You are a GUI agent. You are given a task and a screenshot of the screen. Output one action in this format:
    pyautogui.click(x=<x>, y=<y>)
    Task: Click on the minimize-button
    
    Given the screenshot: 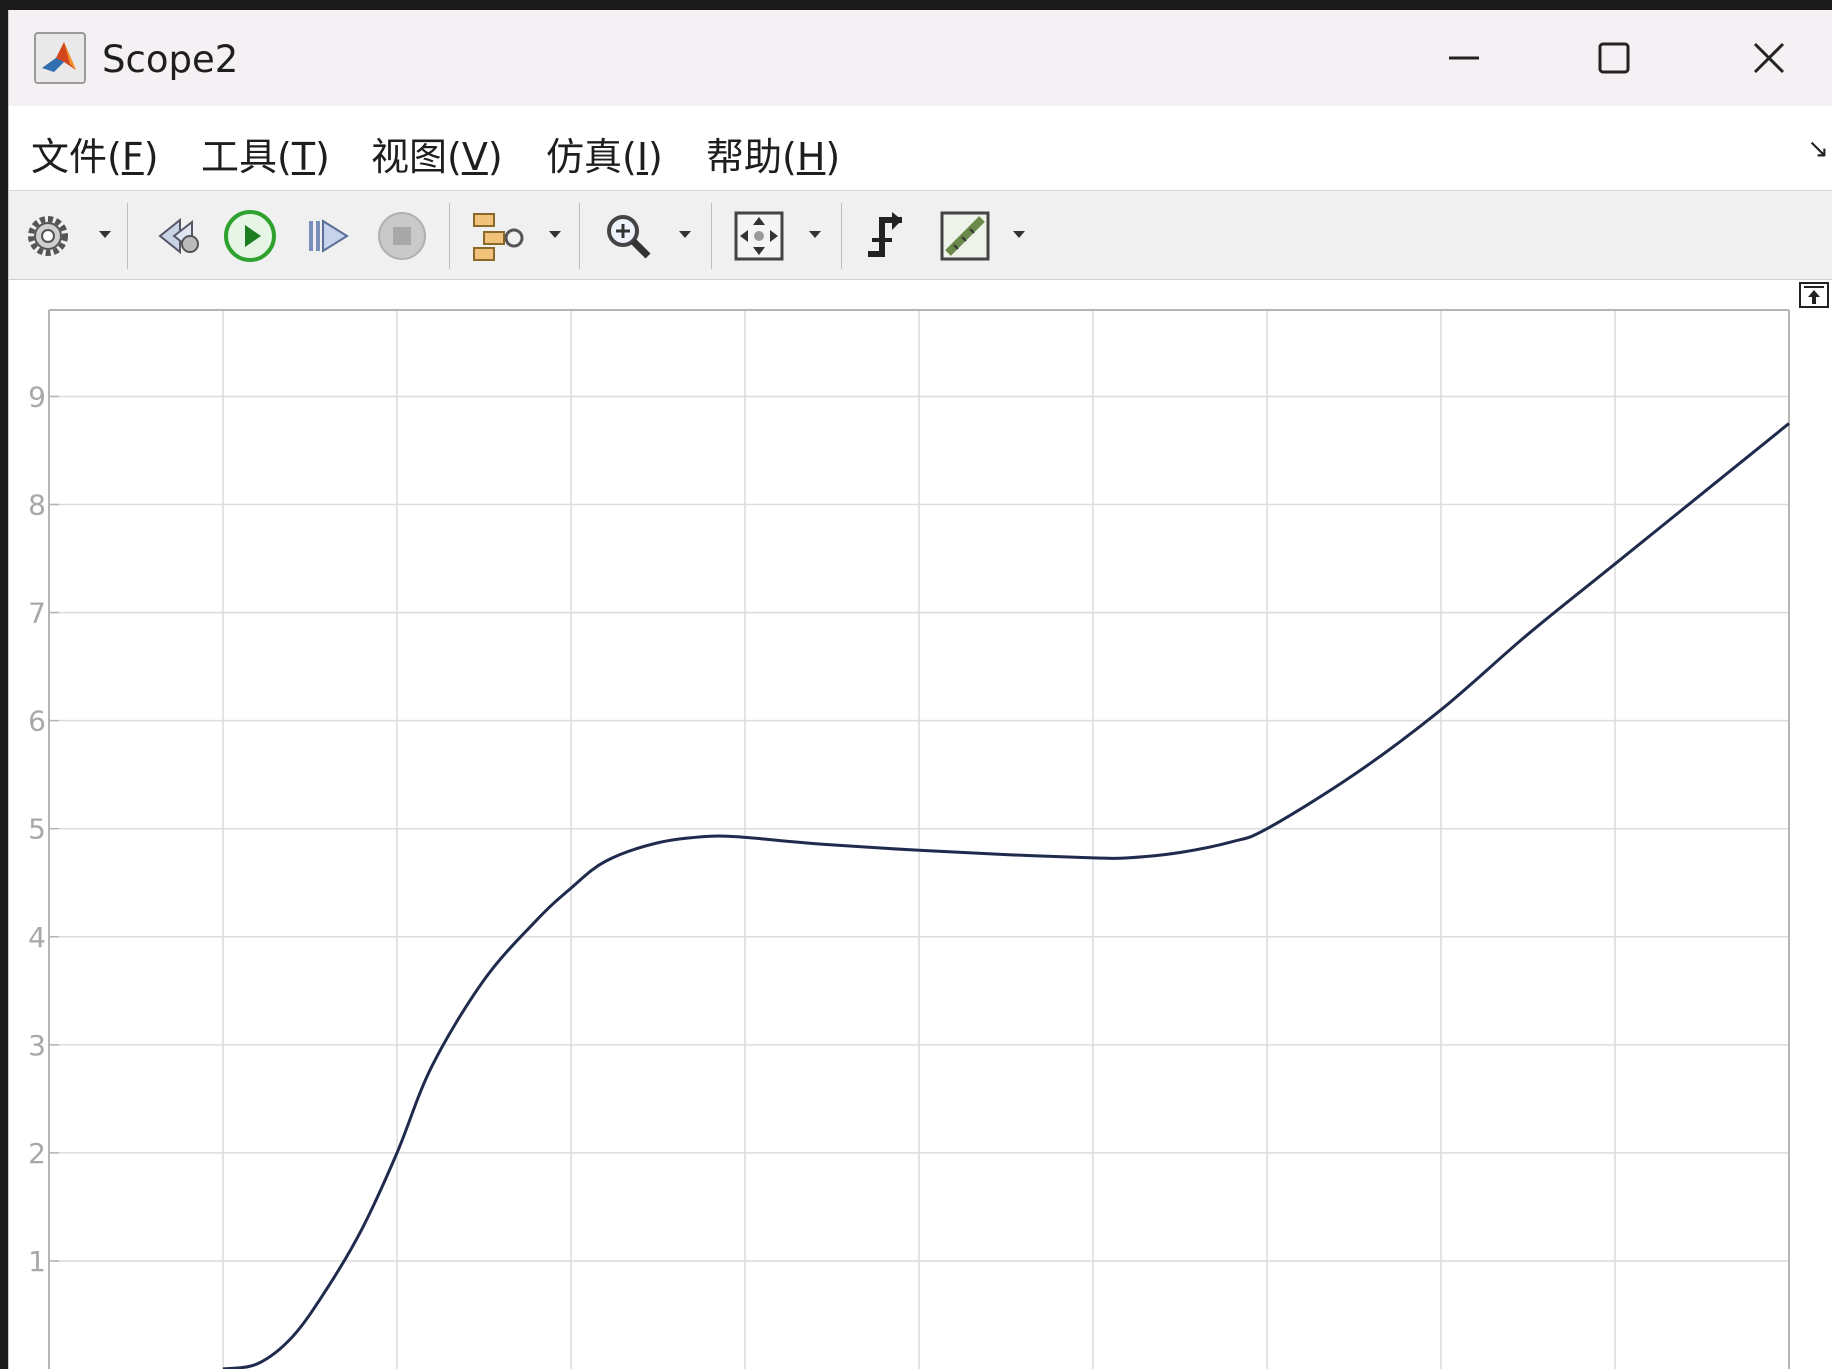 What is the action you would take?
    pyautogui.click(x=1464, y=58)
    